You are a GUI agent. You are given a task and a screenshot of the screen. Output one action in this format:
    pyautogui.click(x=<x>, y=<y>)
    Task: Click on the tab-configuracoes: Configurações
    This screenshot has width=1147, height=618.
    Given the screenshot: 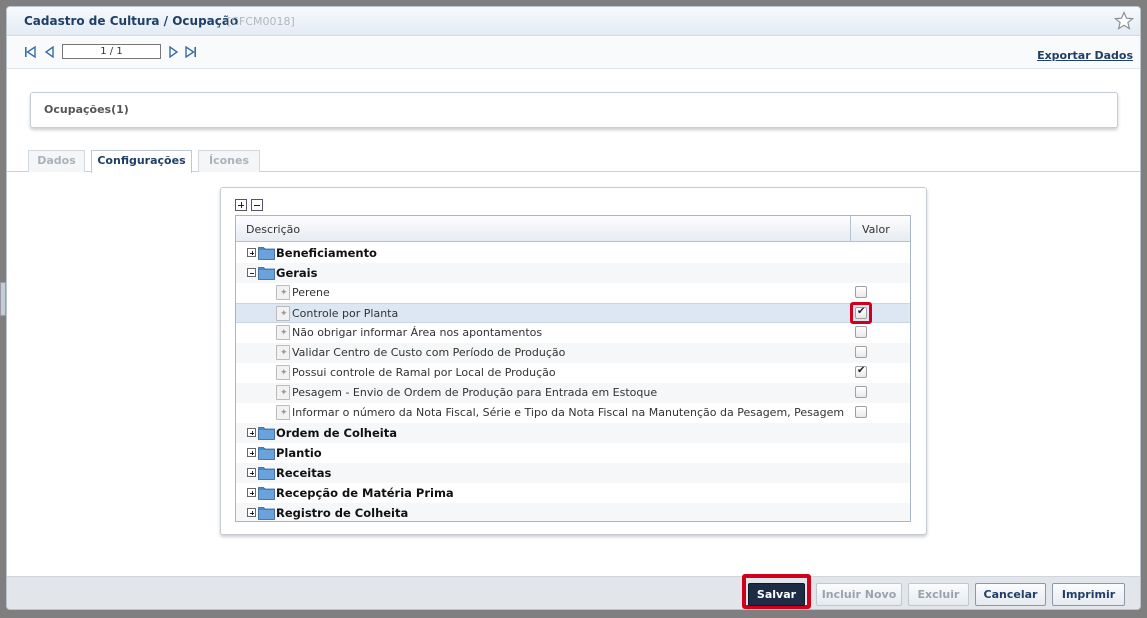 What is the action you would take?
    pyautogui.click(x=141, y=161)
    